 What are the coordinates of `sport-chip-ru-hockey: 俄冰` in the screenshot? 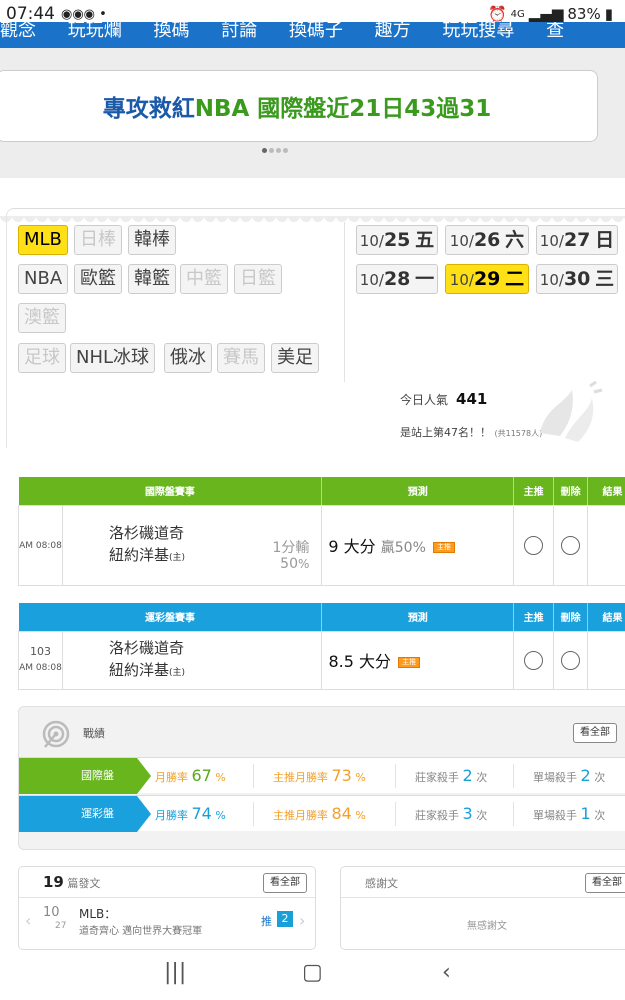 It's located at (188, 358).